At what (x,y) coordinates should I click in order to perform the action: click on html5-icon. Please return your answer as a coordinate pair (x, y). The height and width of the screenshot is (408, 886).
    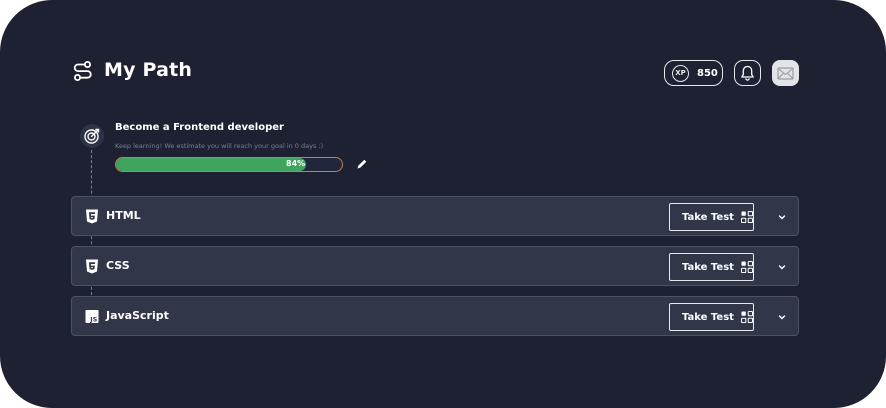
    Looking at the image, I should click on (92, 216).